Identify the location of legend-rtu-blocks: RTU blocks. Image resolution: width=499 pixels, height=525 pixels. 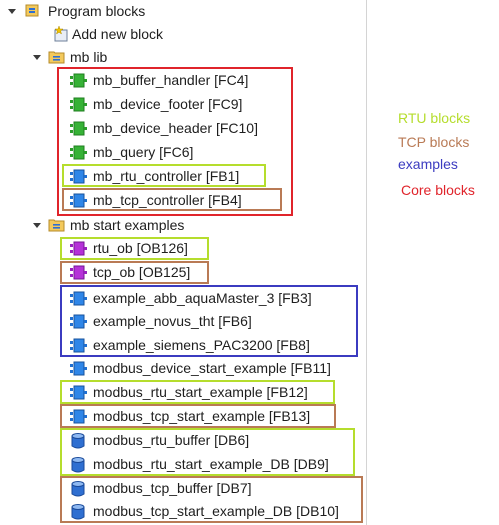
(434, 118).